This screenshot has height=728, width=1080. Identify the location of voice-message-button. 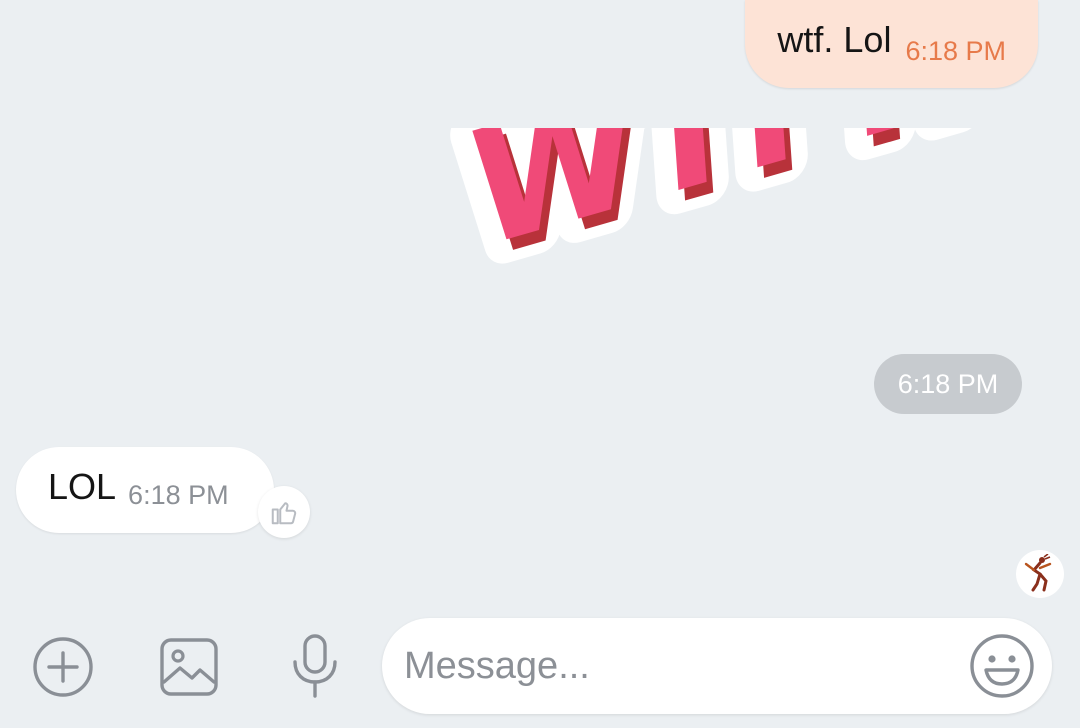
(315, 666).